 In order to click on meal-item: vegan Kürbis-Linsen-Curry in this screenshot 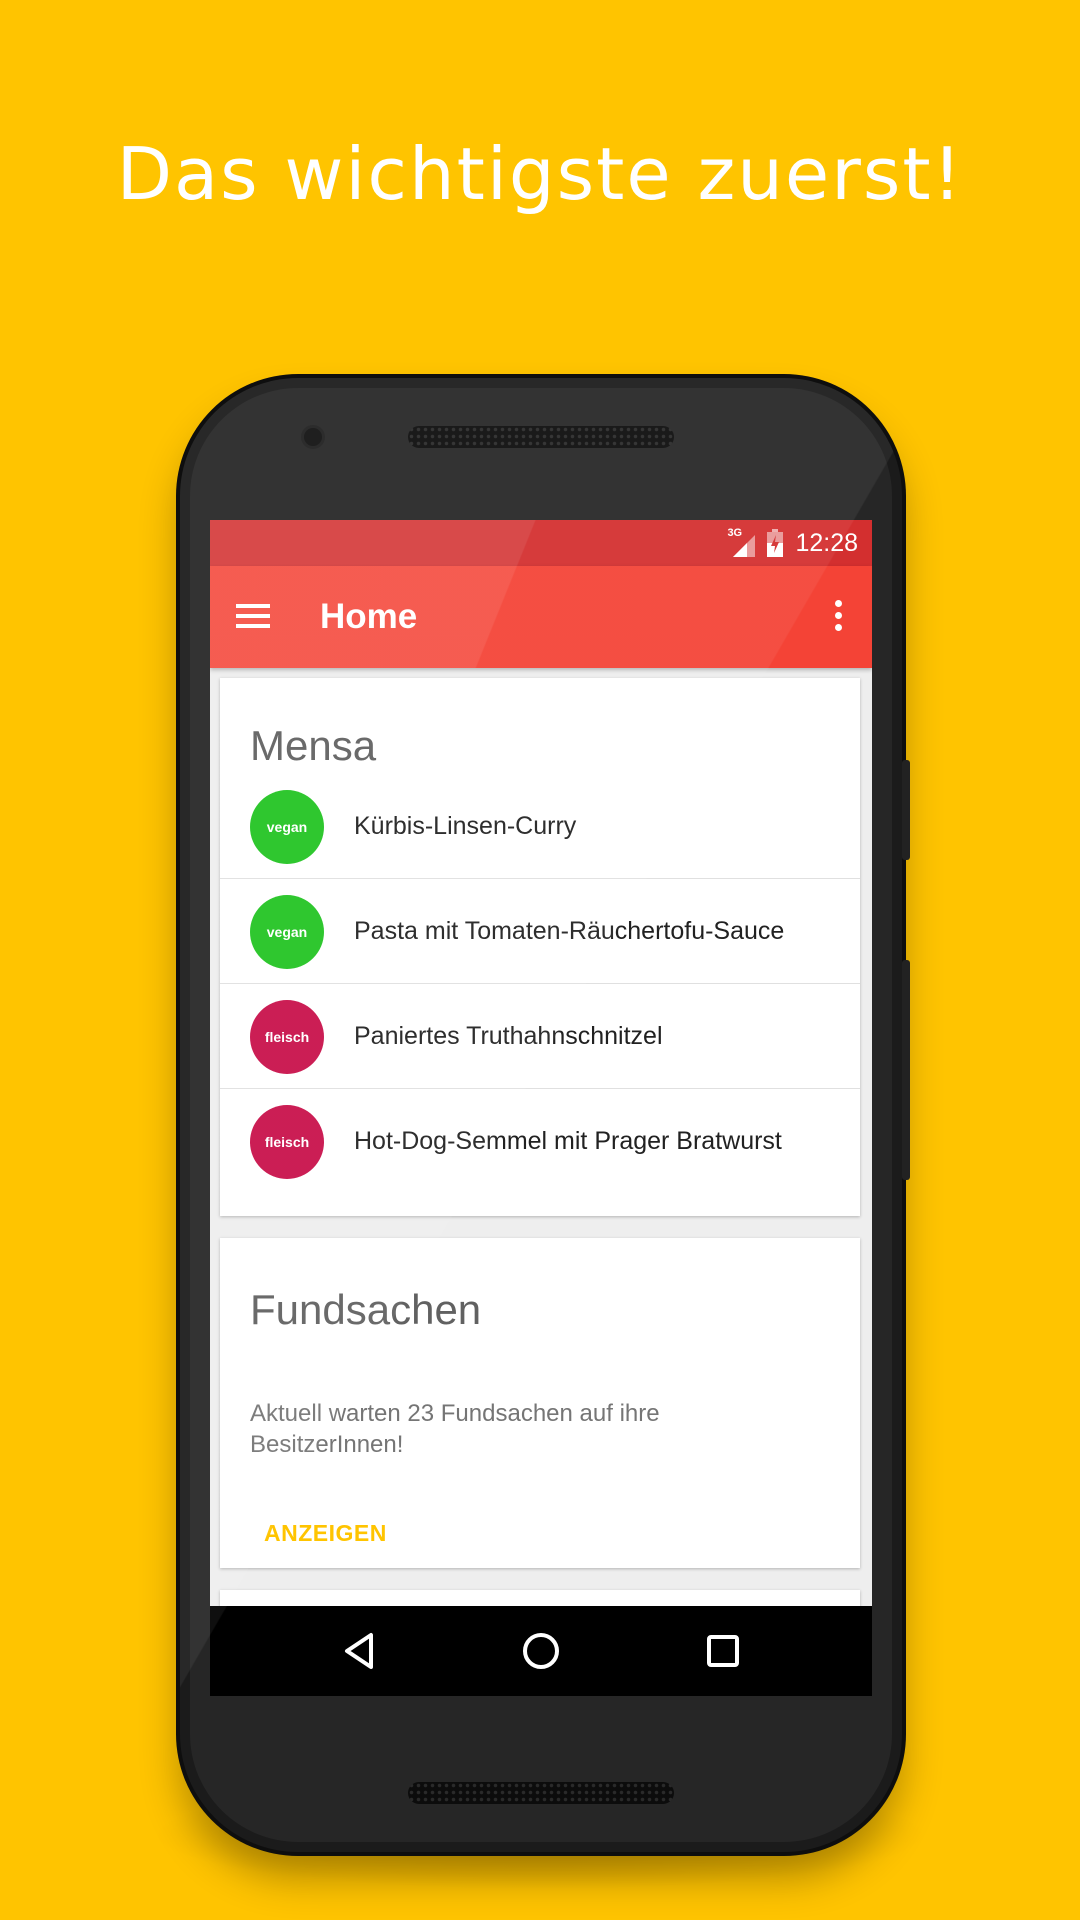, I will do `click(540, 826)`.